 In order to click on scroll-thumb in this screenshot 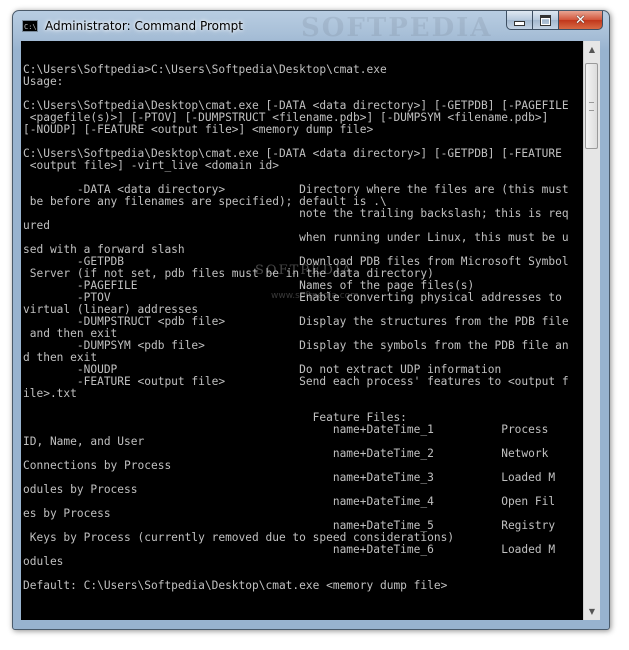, I will do `click(591, 106)`.